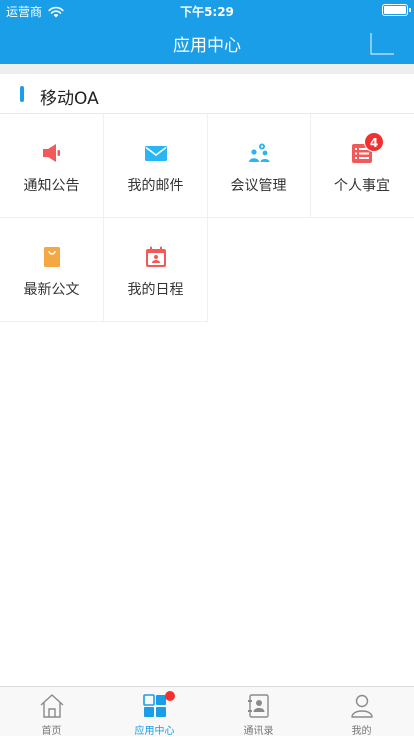  I want to click on meeting-icon, so click(259, 152).